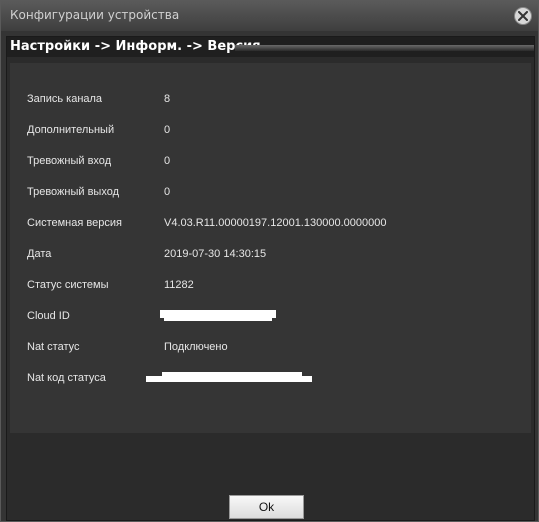 The width and height of the screenshot is (539, 522). I want to click on date-label: Дата, so click(39, 254).